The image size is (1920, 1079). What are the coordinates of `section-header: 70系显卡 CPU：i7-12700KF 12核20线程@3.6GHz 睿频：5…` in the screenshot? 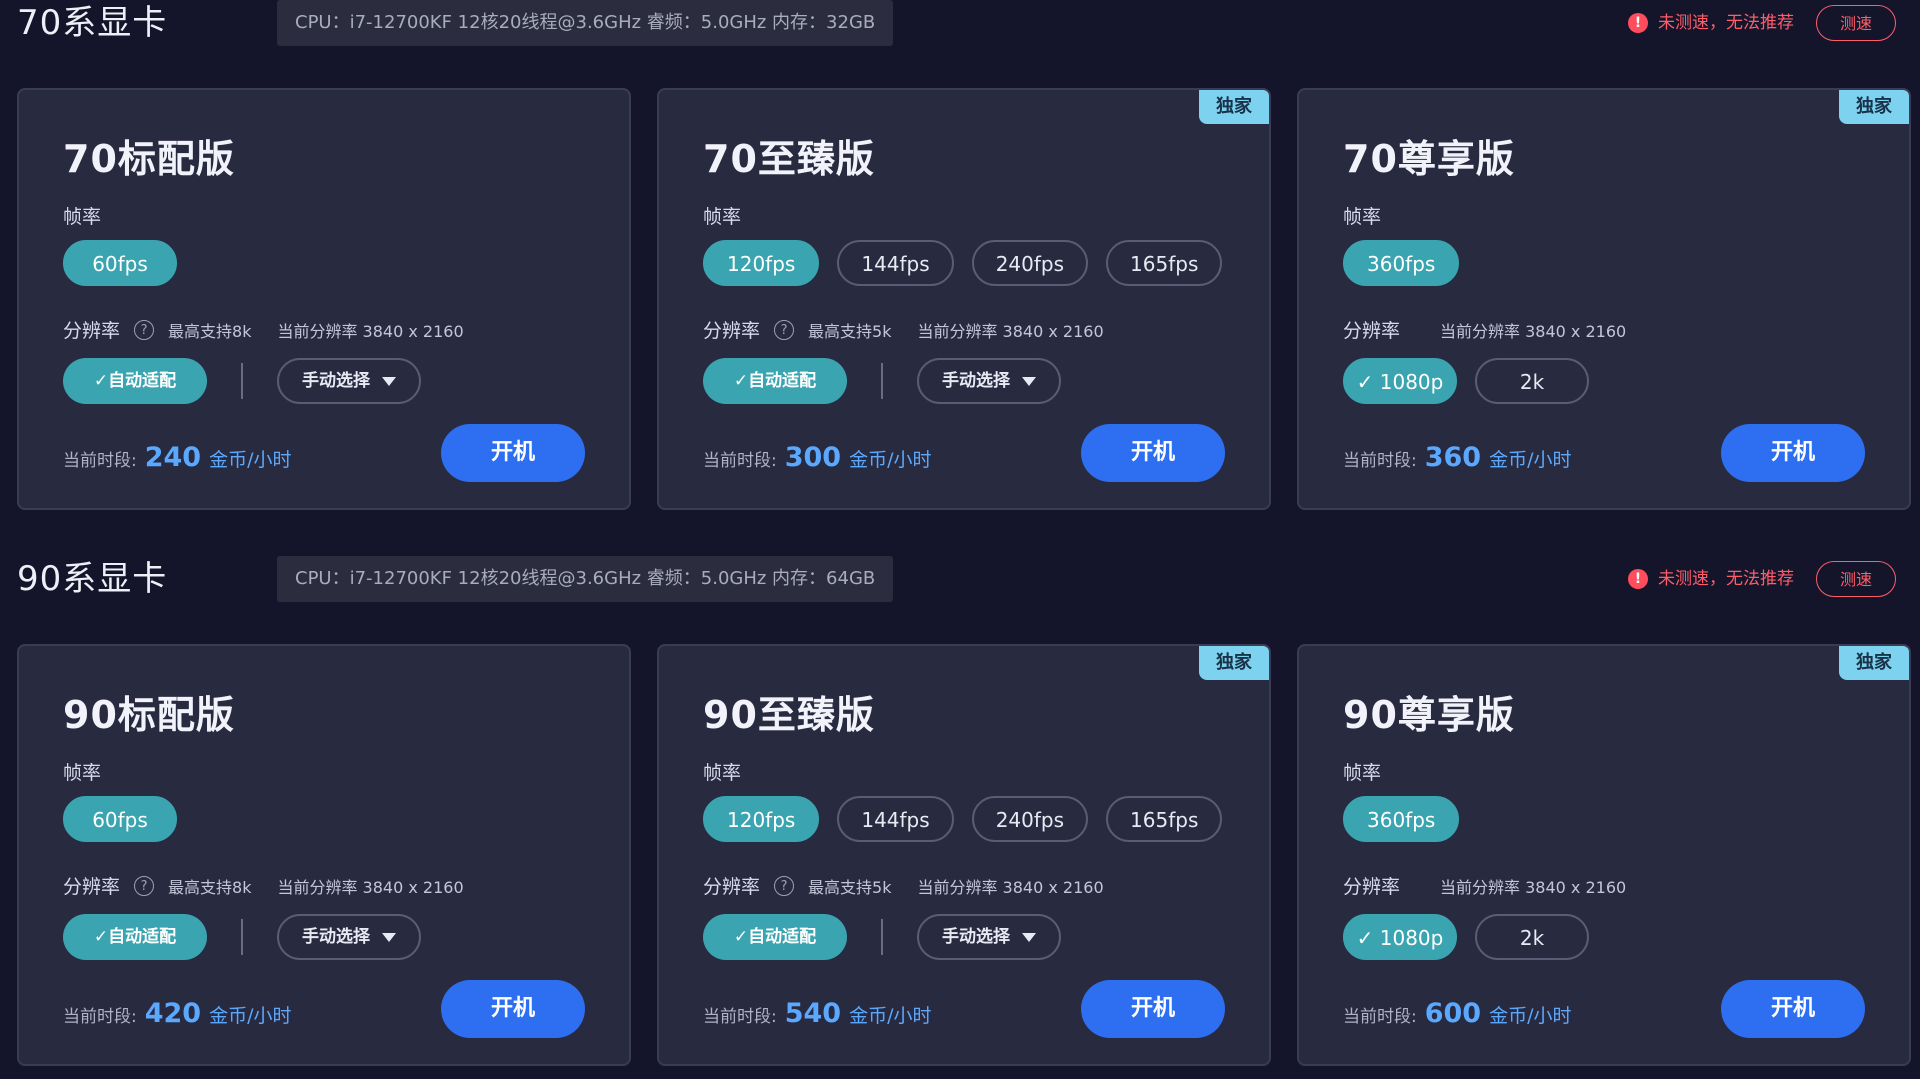 It's located at (960, 25).